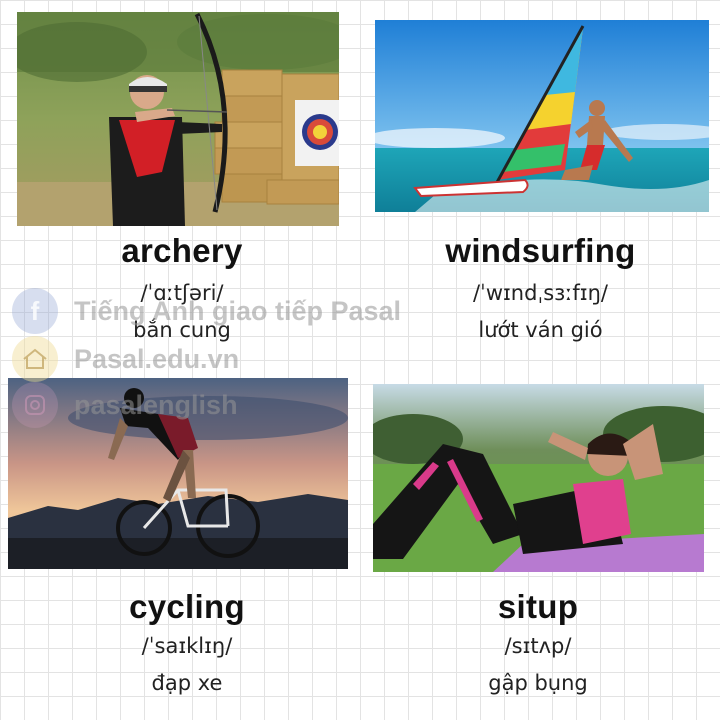 This screenshot has width=720, height=720. What do you see at coordinates (538, 646) in the screenshot?
I see `card-ipa-situp: /sɪtʌp/` at bounding box center [538, 646].